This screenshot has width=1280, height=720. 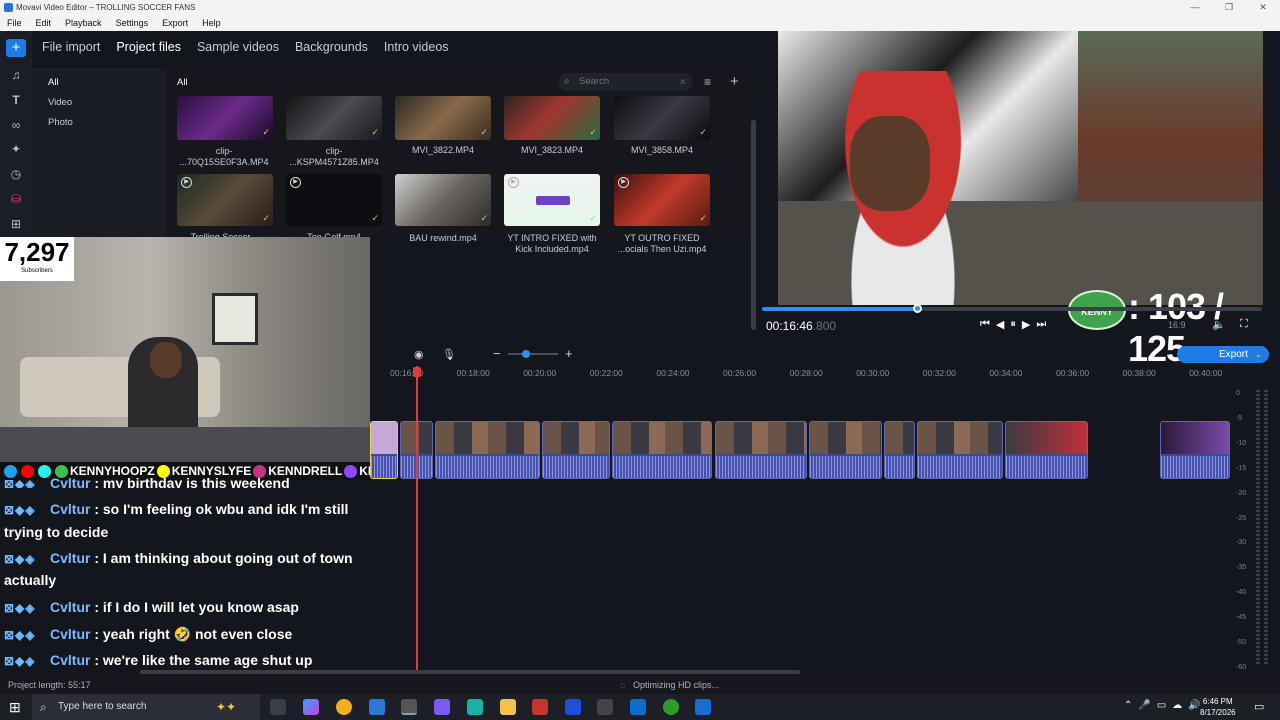 What do you see at coordinates (377, 707) in the screenshot?
I see `store-icon` at bounding box center [377, 707].